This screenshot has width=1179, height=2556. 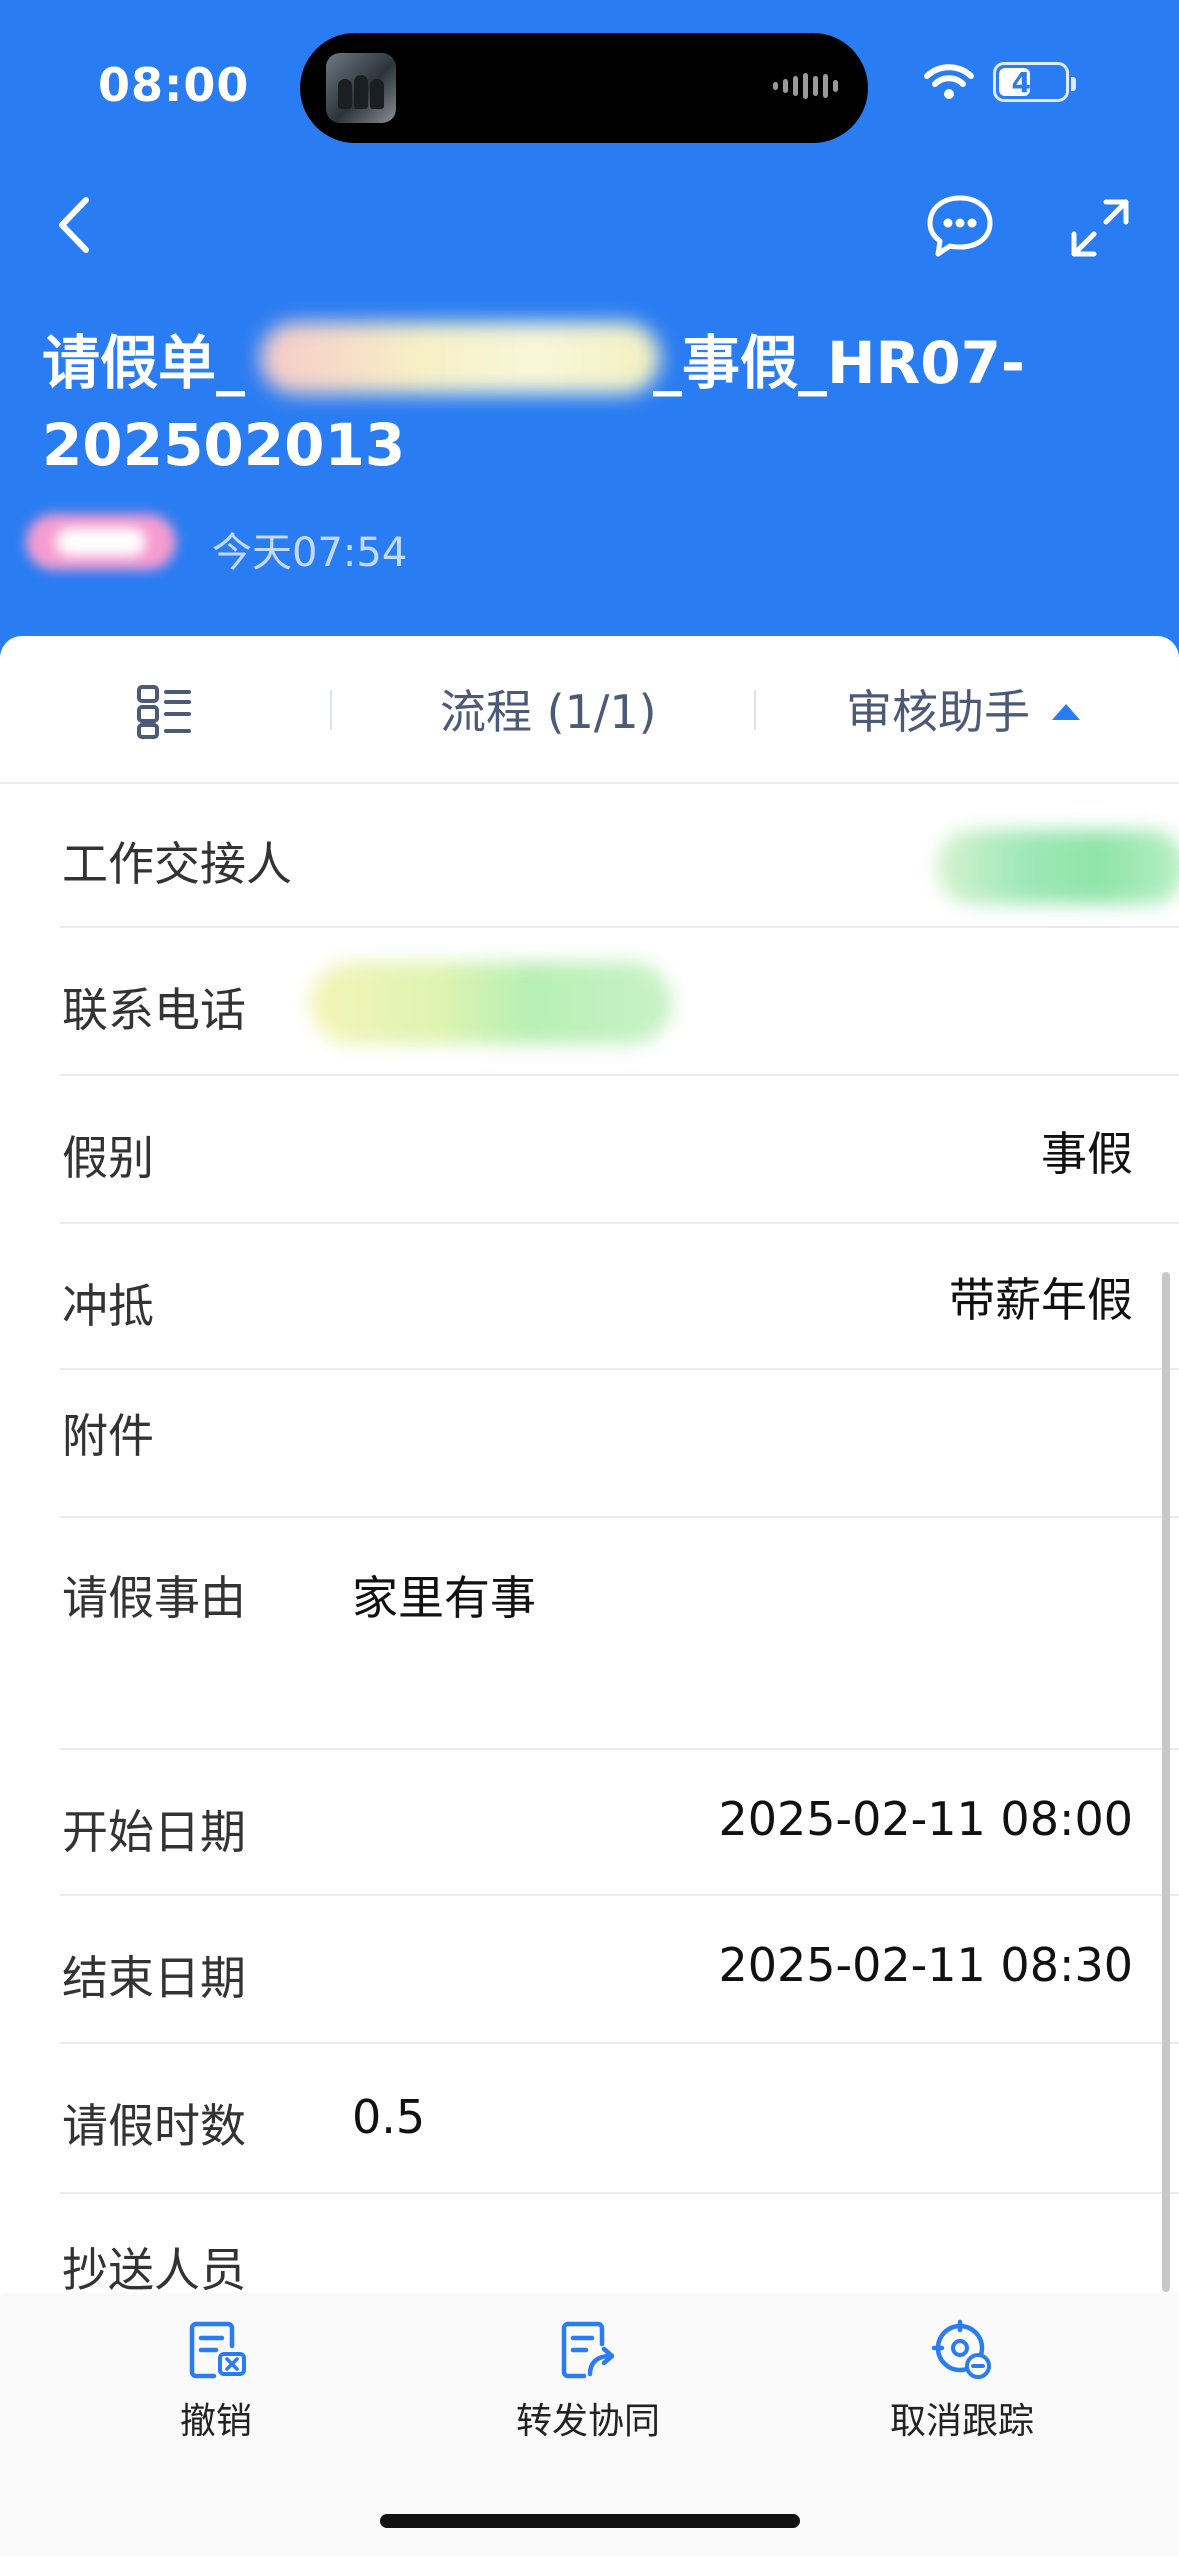 I want to click on field-value: 事假, so click(x=1087, y=1154).